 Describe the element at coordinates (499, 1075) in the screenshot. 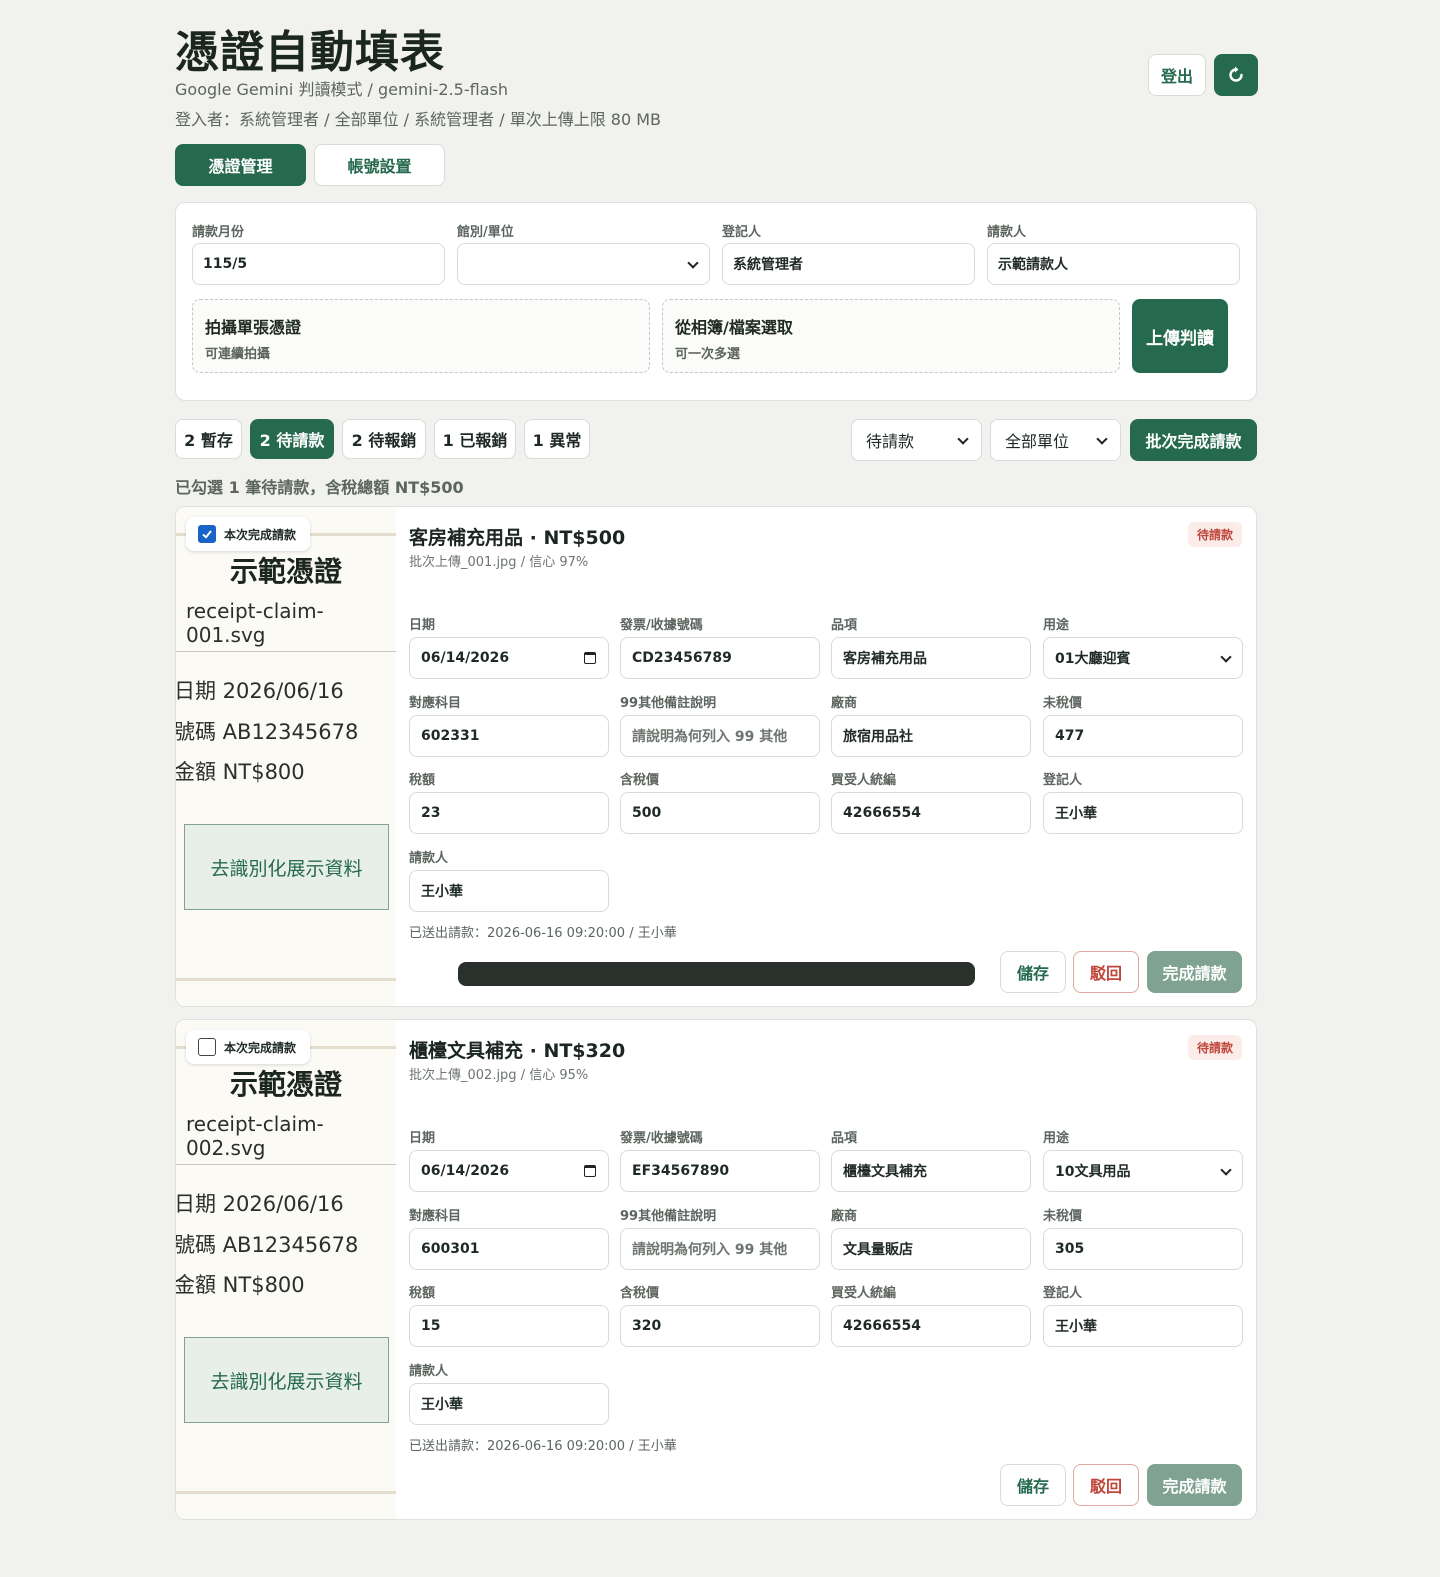

I see `card-meta: 批次上傳_002.jpg / 信心 95%` at that location.